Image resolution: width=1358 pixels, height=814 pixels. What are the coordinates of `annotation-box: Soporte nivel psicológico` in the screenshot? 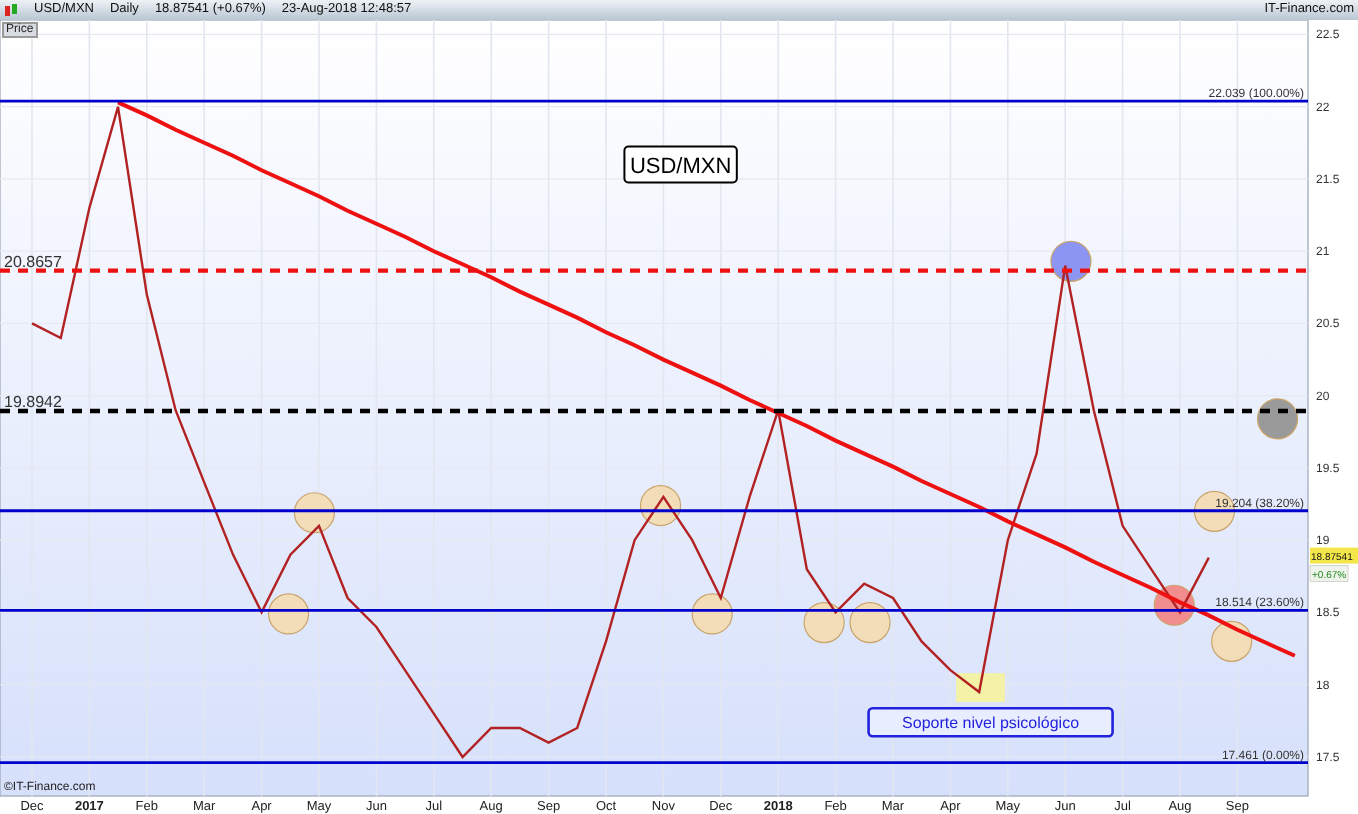 It's located at (990, 722).